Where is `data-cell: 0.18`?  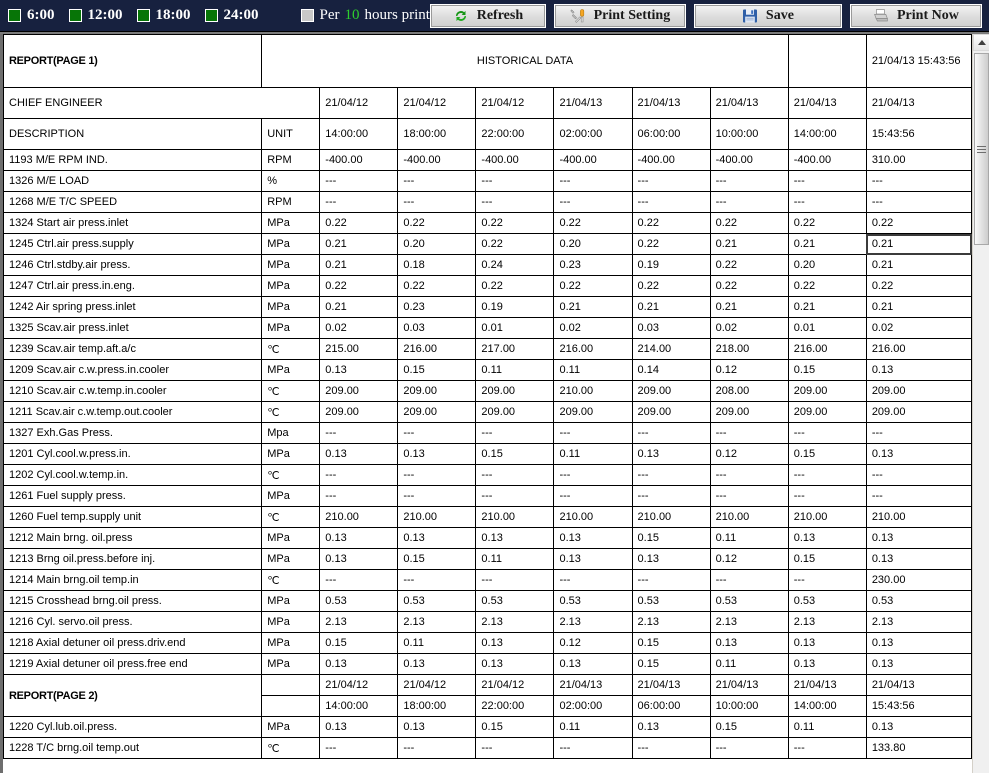 data-cell: 0.18 is located at coordinates (437, 265).